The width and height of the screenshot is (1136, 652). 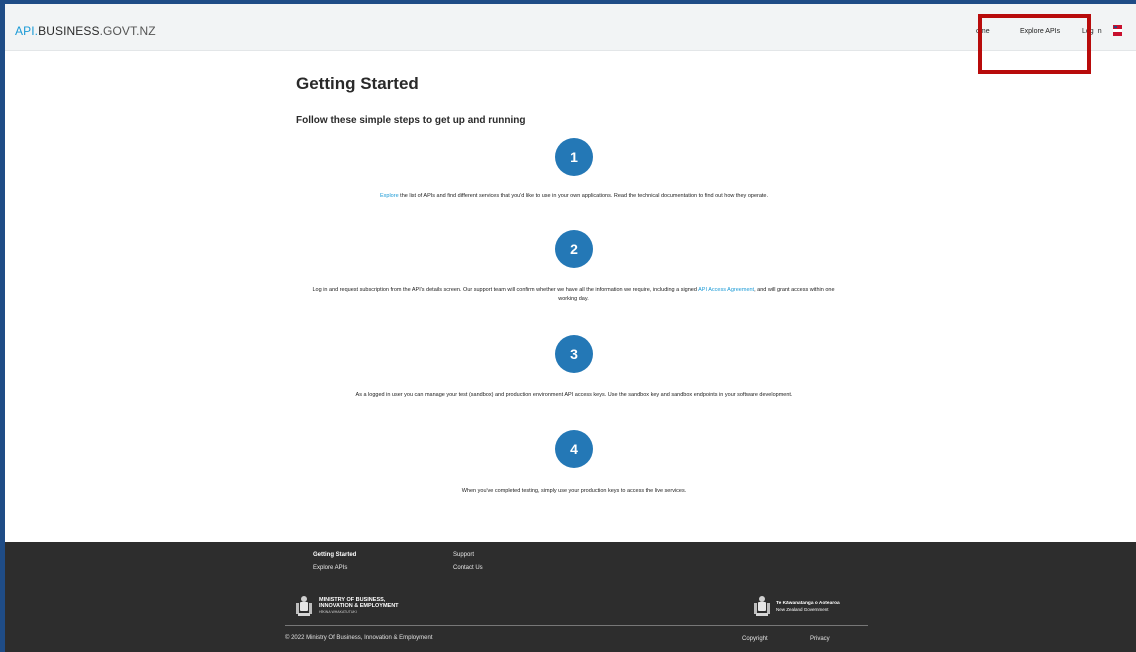 I want to click on footer-explore-apis-link: Explore APIs, so click(x=330, y=568).